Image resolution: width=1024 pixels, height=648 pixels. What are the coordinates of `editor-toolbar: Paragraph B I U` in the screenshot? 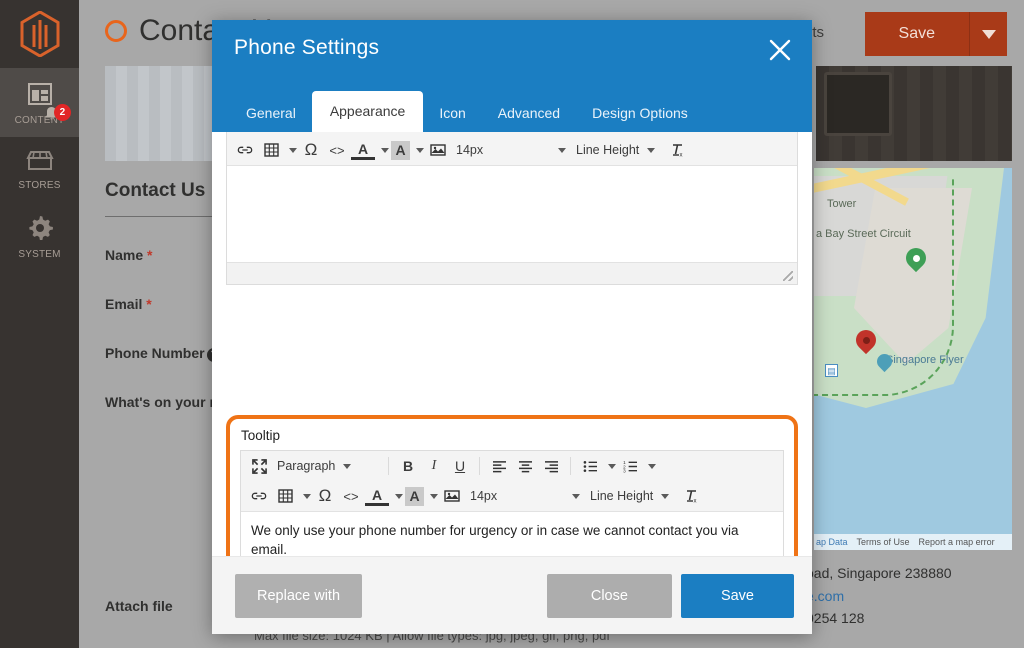 It's located at (512, 149).